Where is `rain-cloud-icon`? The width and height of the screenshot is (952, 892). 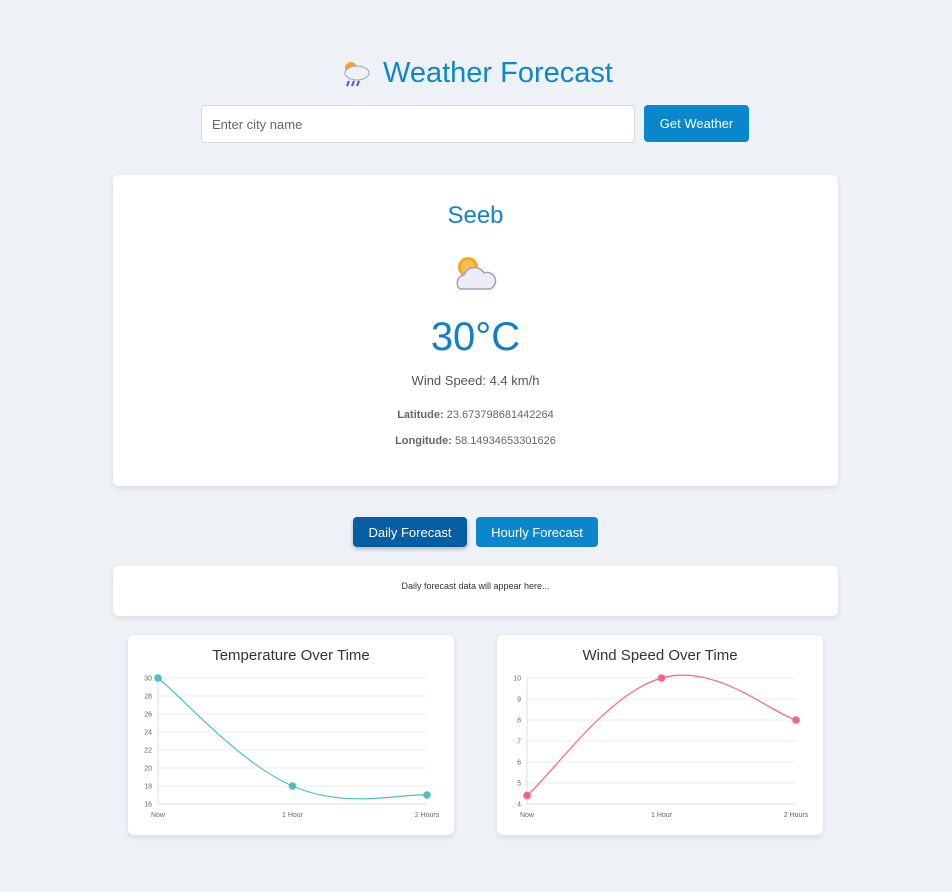
rain-cloud-icon is located at coordinates (356, 73).